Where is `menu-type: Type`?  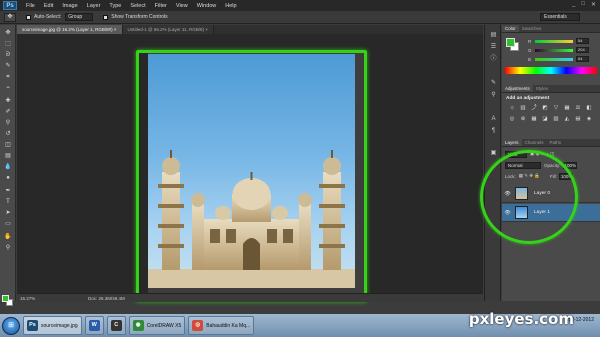
menu-type: Type is located at coordinates (115, 6).